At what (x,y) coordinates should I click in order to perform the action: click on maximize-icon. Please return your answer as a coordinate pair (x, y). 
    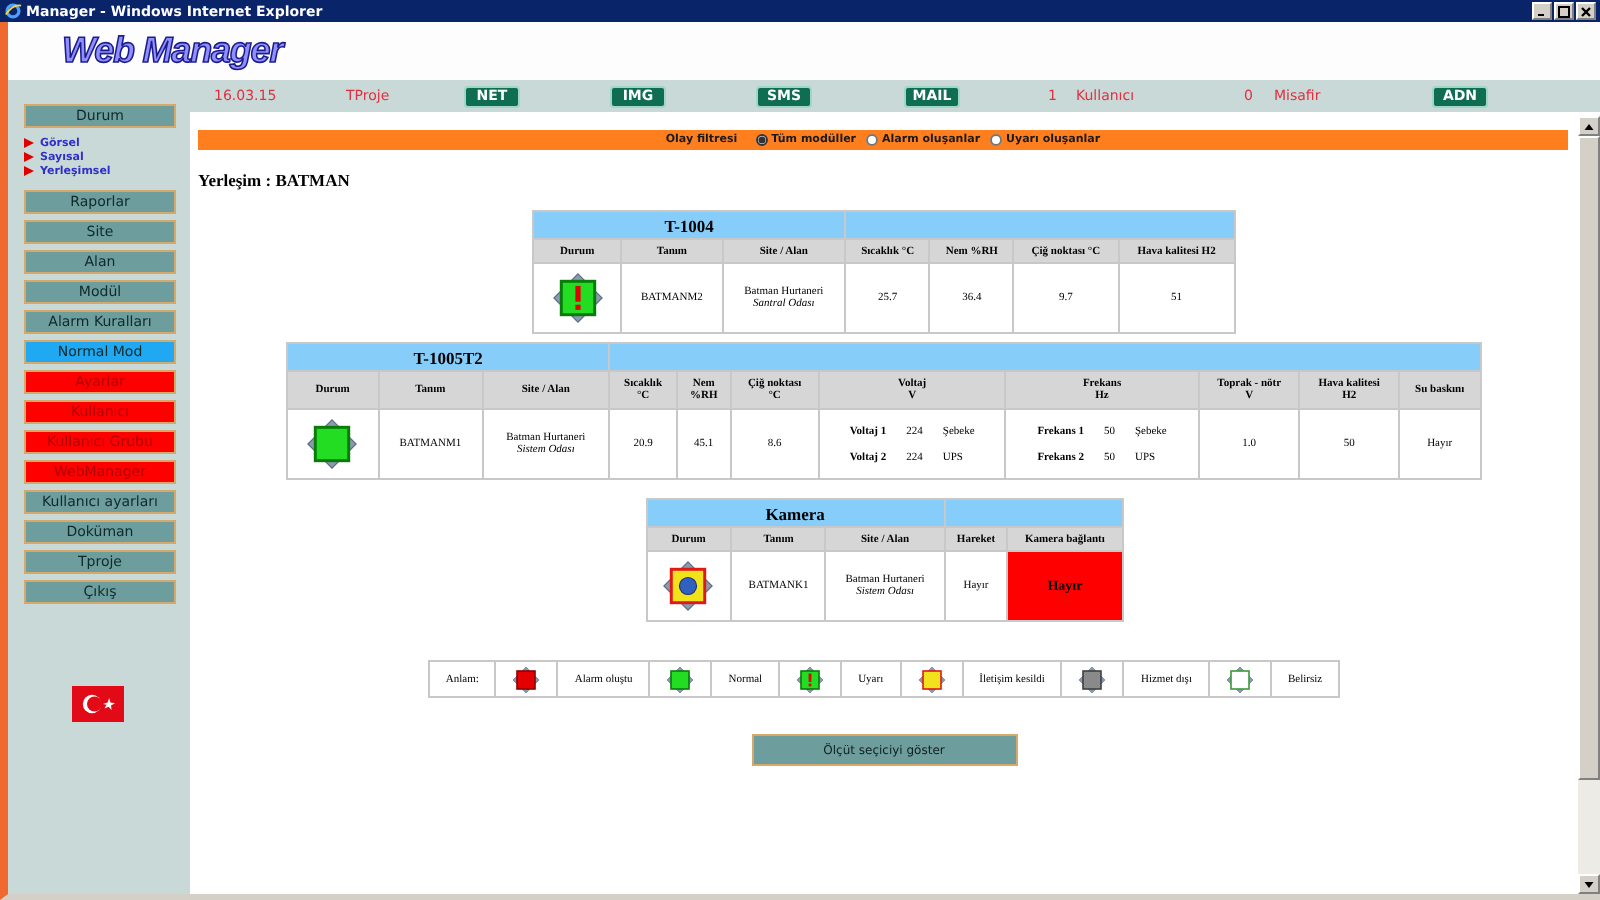
    Looking at the image, I should click on (1564, 11).